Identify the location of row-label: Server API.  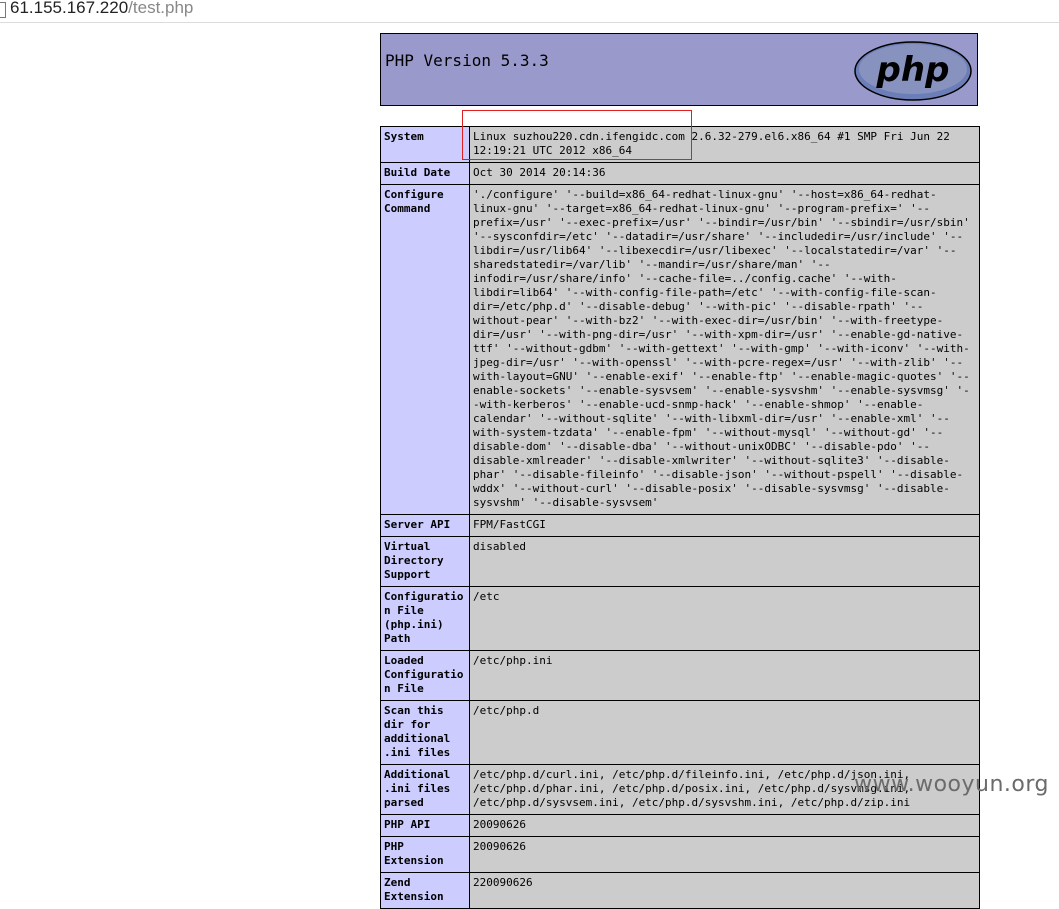
(425, 525).